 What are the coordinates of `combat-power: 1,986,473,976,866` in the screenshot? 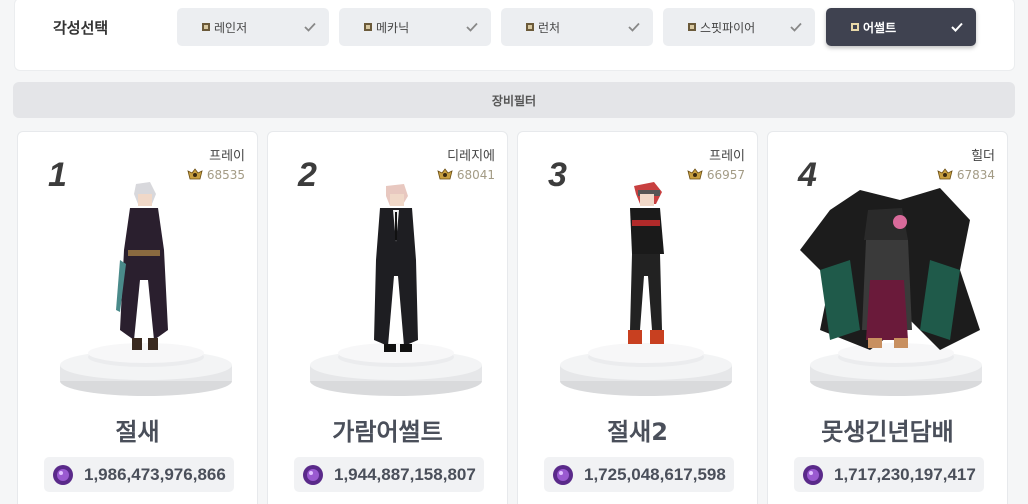 It's located at (139, 474).